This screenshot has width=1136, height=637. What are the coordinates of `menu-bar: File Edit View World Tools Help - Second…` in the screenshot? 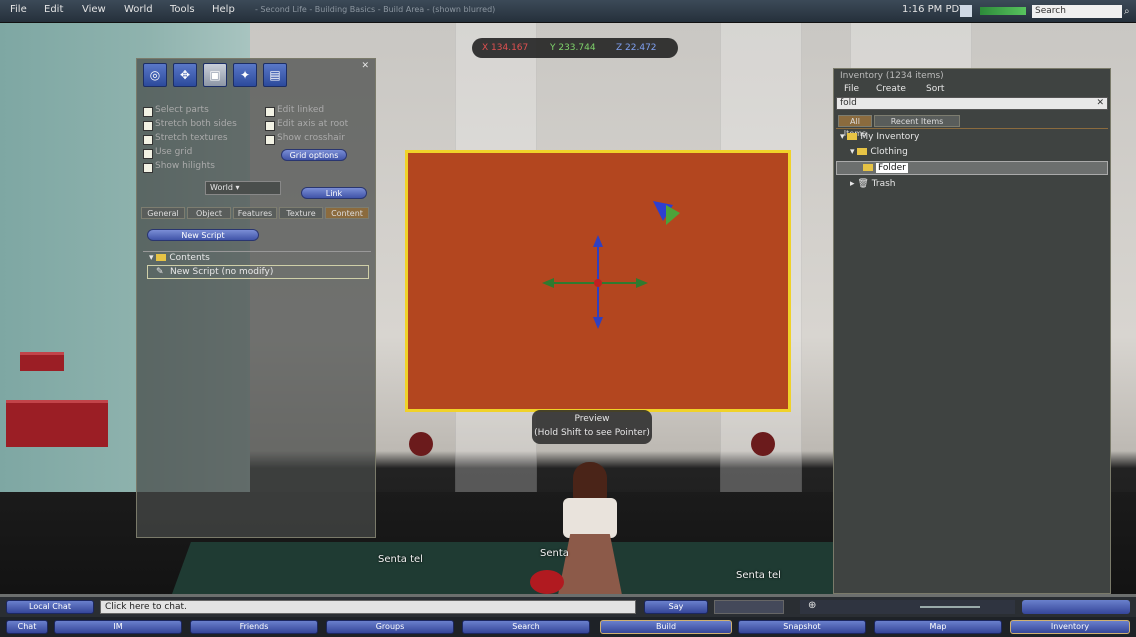 It's located at (568, 11).